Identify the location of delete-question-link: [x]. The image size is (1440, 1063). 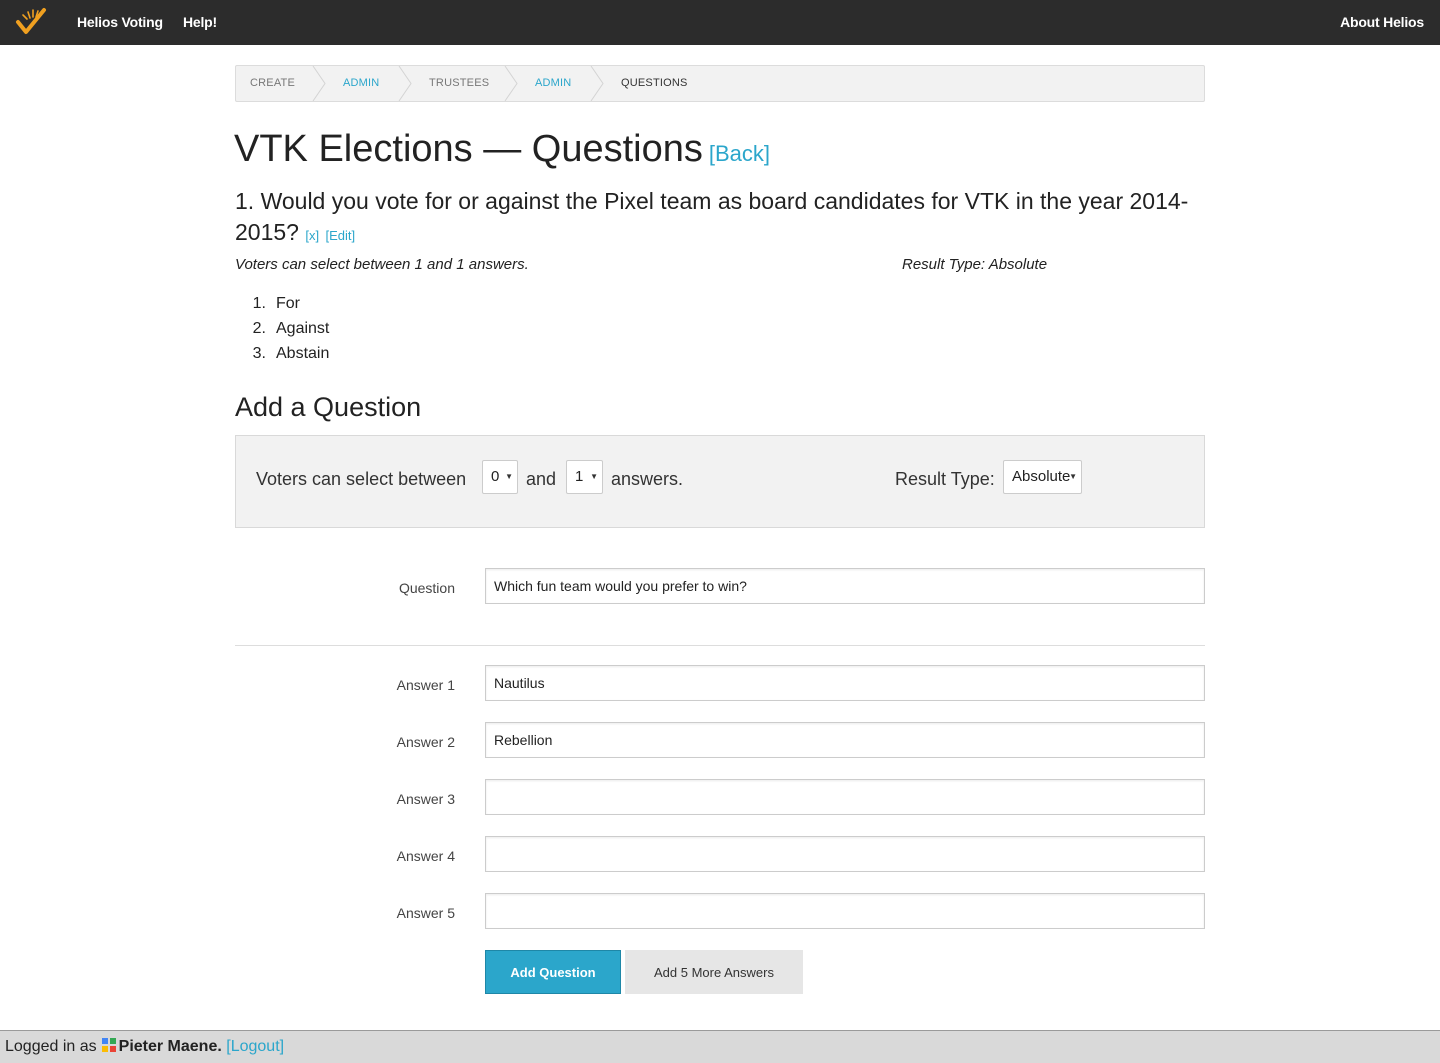
(312, 235).